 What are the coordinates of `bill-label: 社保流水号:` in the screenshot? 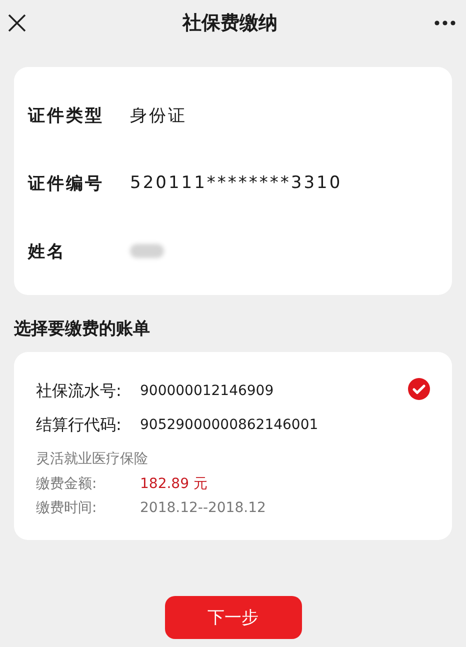 It's located at (79, 391).